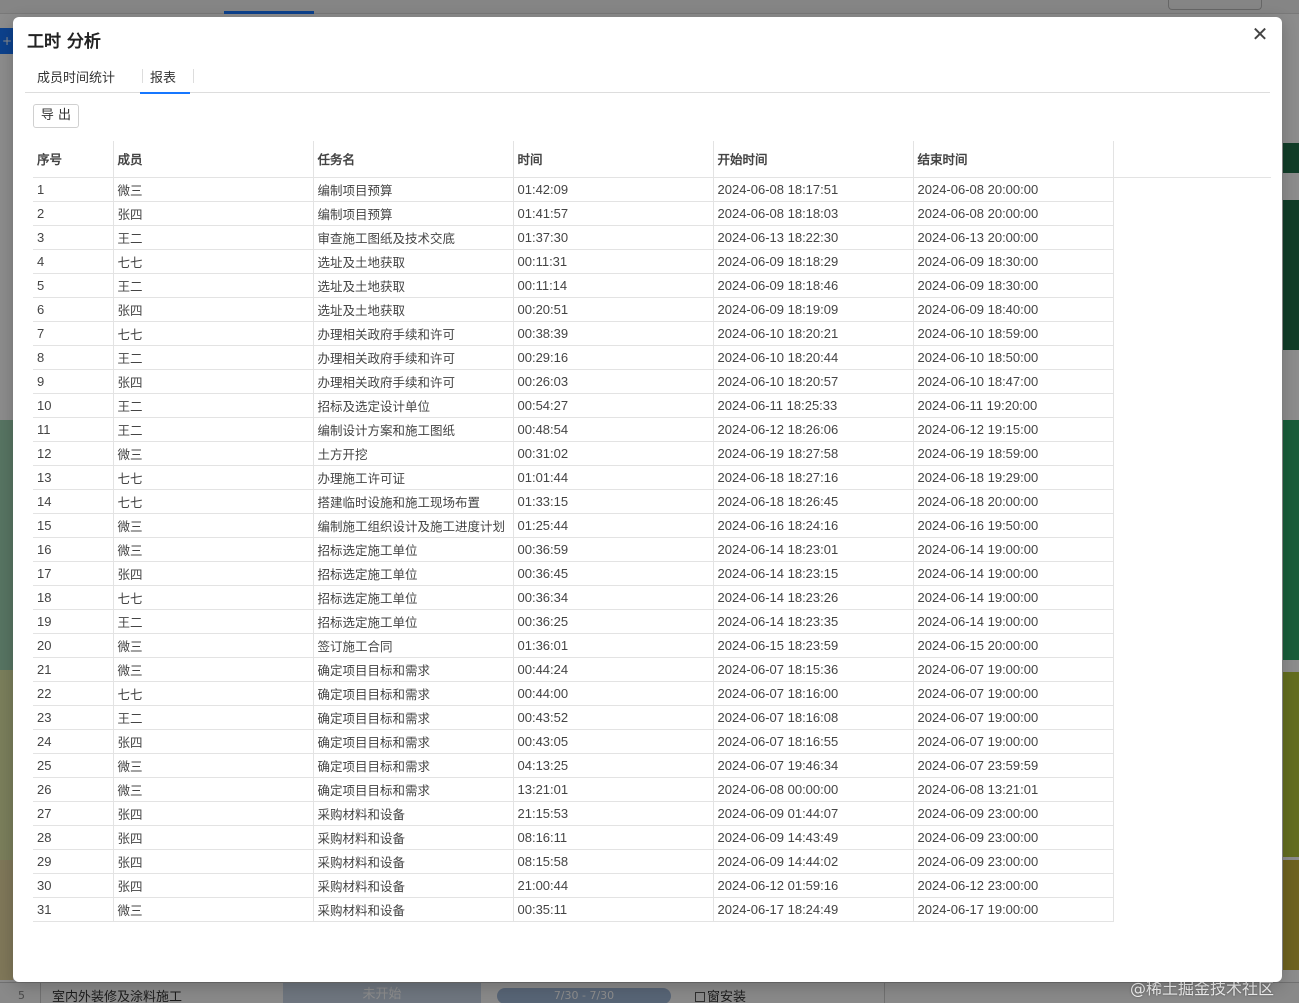 This screenshot has width=1299, height=1003. I want to click on cell-task: 办理施工许可证, so click(413, 477).